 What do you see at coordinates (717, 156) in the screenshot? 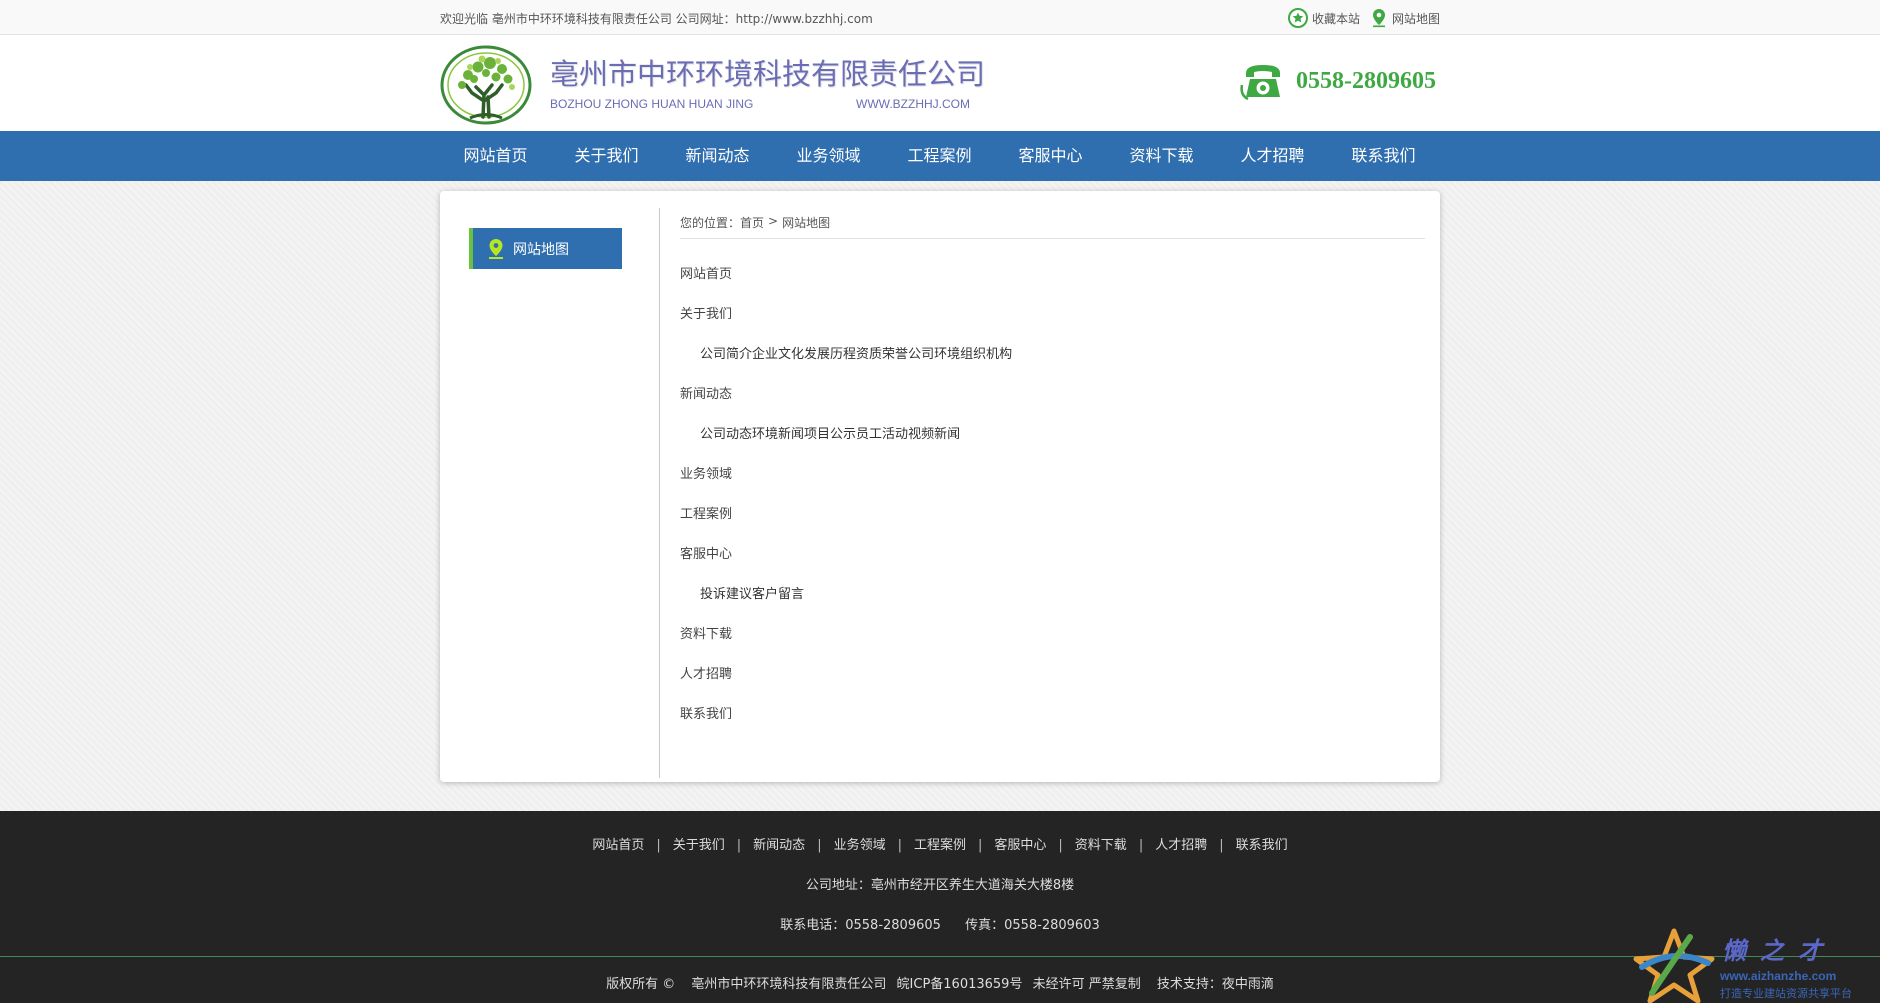
I see `nav-item: 新闻动态` at bounding box center [717, 156].